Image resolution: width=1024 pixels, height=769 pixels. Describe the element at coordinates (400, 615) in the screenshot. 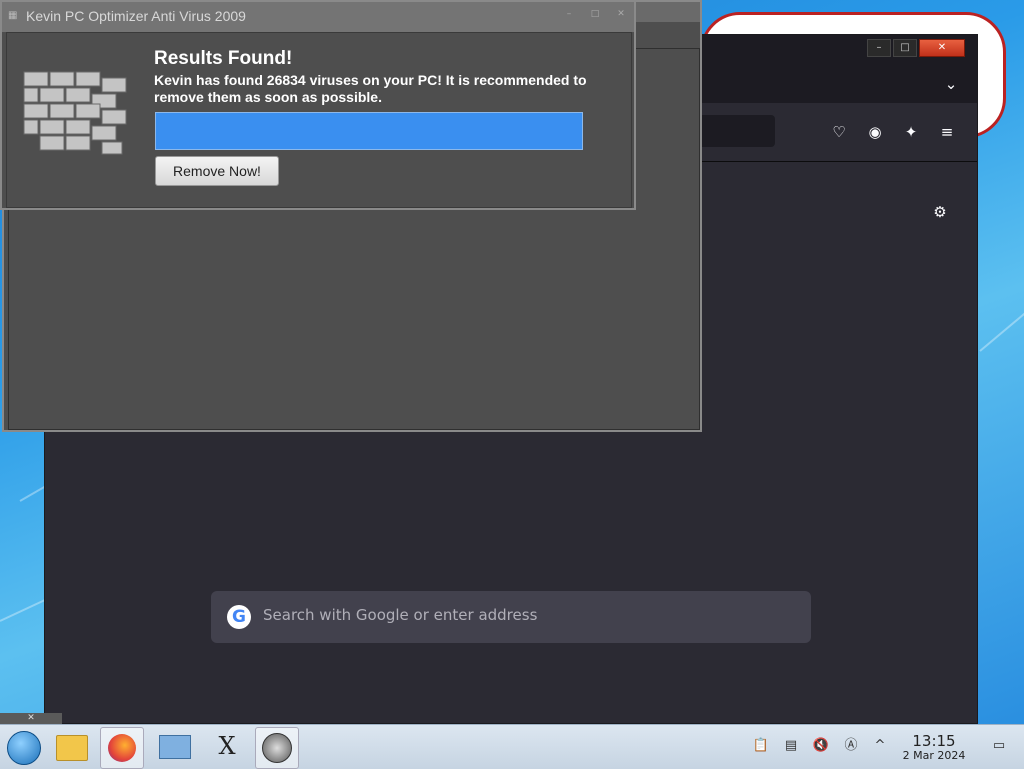

I see `search-placeholder: Search with Google or enter address` at that location.